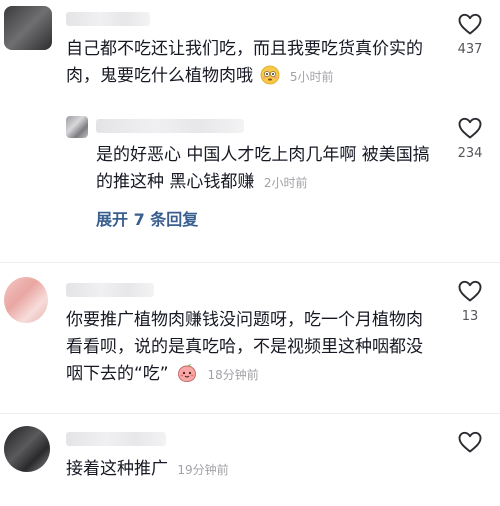 The image size is (500, 506). I want to click on comment-text: 自己都不吃还让我们吃，而且我要吃货真价实的肉，鬼要吃什么植物肉哦 5小时前, so click(256, 65).